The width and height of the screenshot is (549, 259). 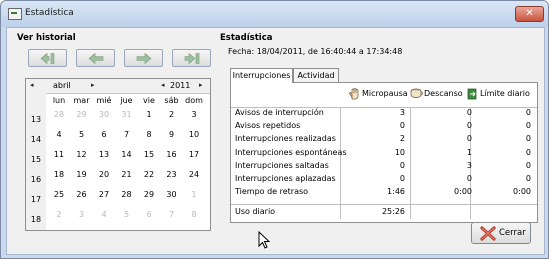 What do you see at coordinates (512, 233) in the screenshot?
I see `close-button-label: Cerrar` at bounding box center [512, 233].